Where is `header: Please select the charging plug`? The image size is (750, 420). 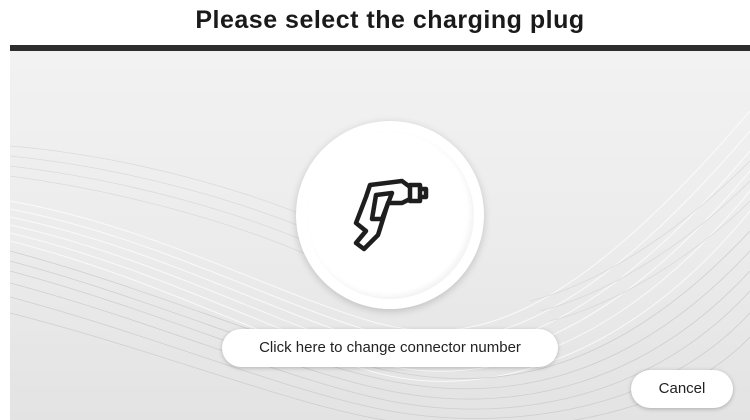
header: Please select the charging plug is located at coordinates (375, 23).